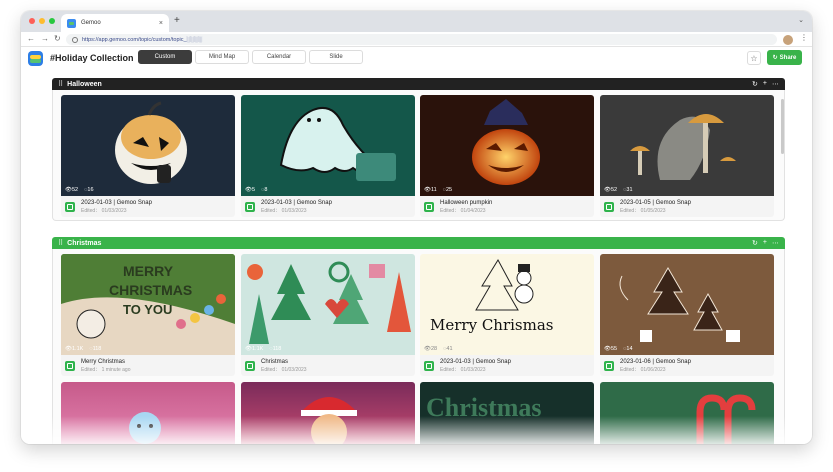 Image resolution: width=833 pixels, height=472 pixels. I want to click on new-tab-button: +, so click(177, 20).